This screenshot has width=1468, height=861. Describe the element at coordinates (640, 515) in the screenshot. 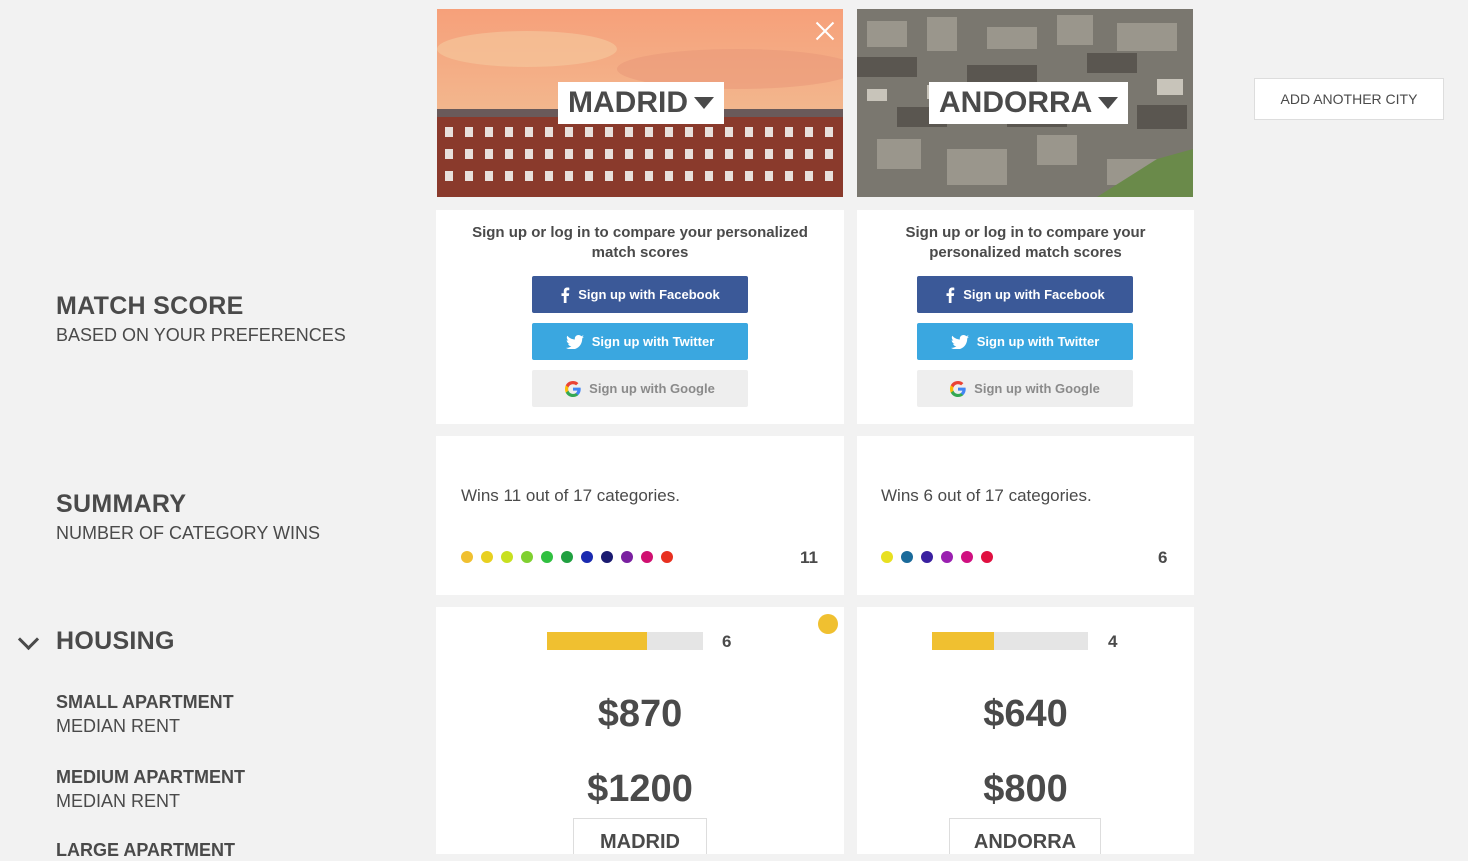

I see `madrid-summary-card: Wins 11 out of 17 categories. 11` at that location.